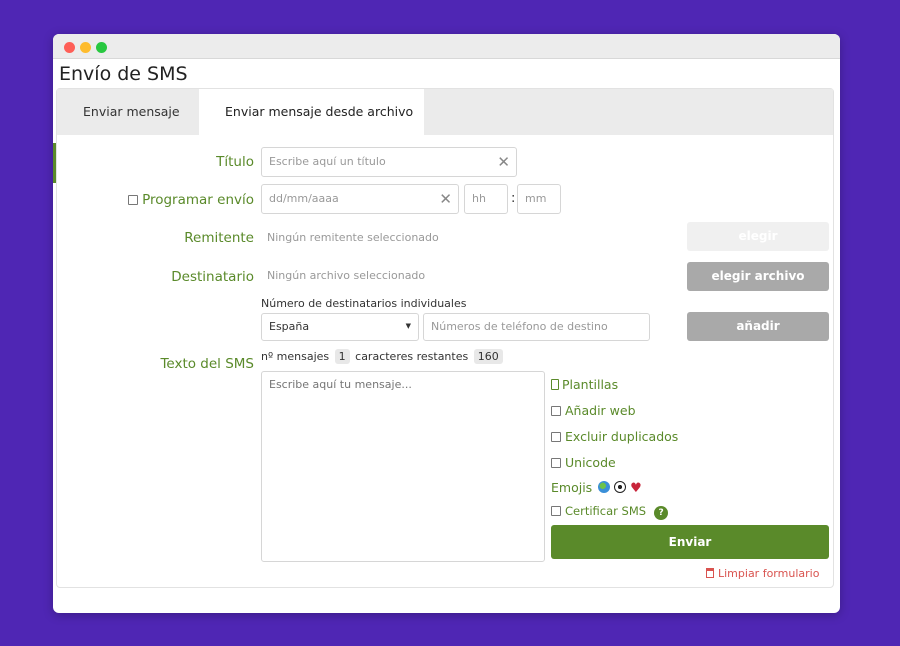 This screenshot has height=646, width=900. Describe the element at coordinates (54, 163) in the screenshot. I see `active-section-indicator` at that location.